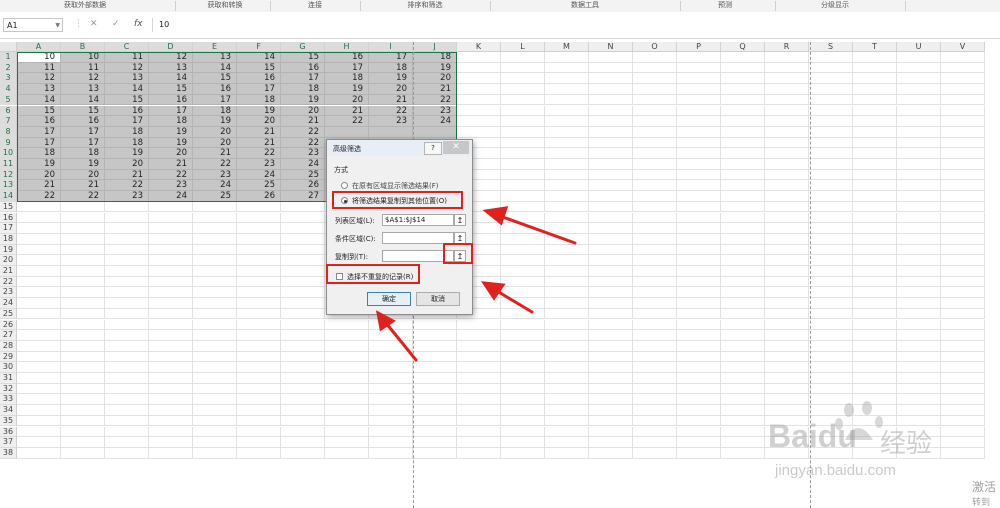  I want to click on activate-windows-subtext: 转到, so click(981, 503).